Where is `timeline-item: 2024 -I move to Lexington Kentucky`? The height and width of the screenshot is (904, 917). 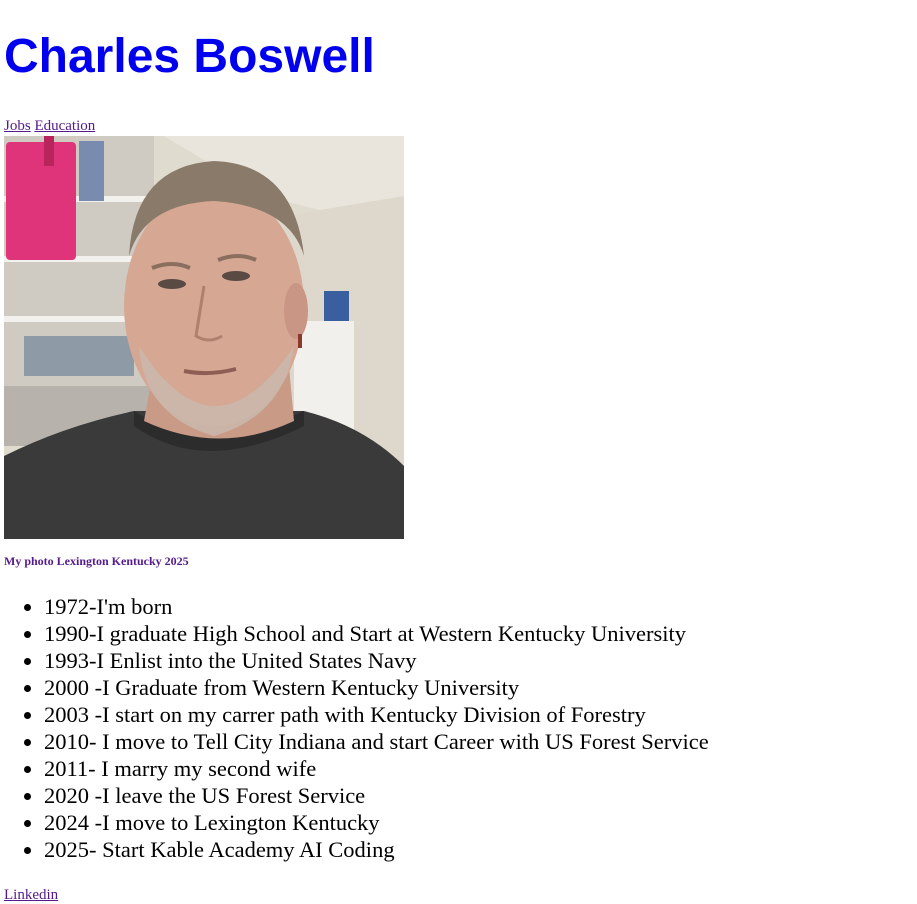
timeline-item: 2024 -I move to Lexington Kentucky is located at coordinates (376, 822).